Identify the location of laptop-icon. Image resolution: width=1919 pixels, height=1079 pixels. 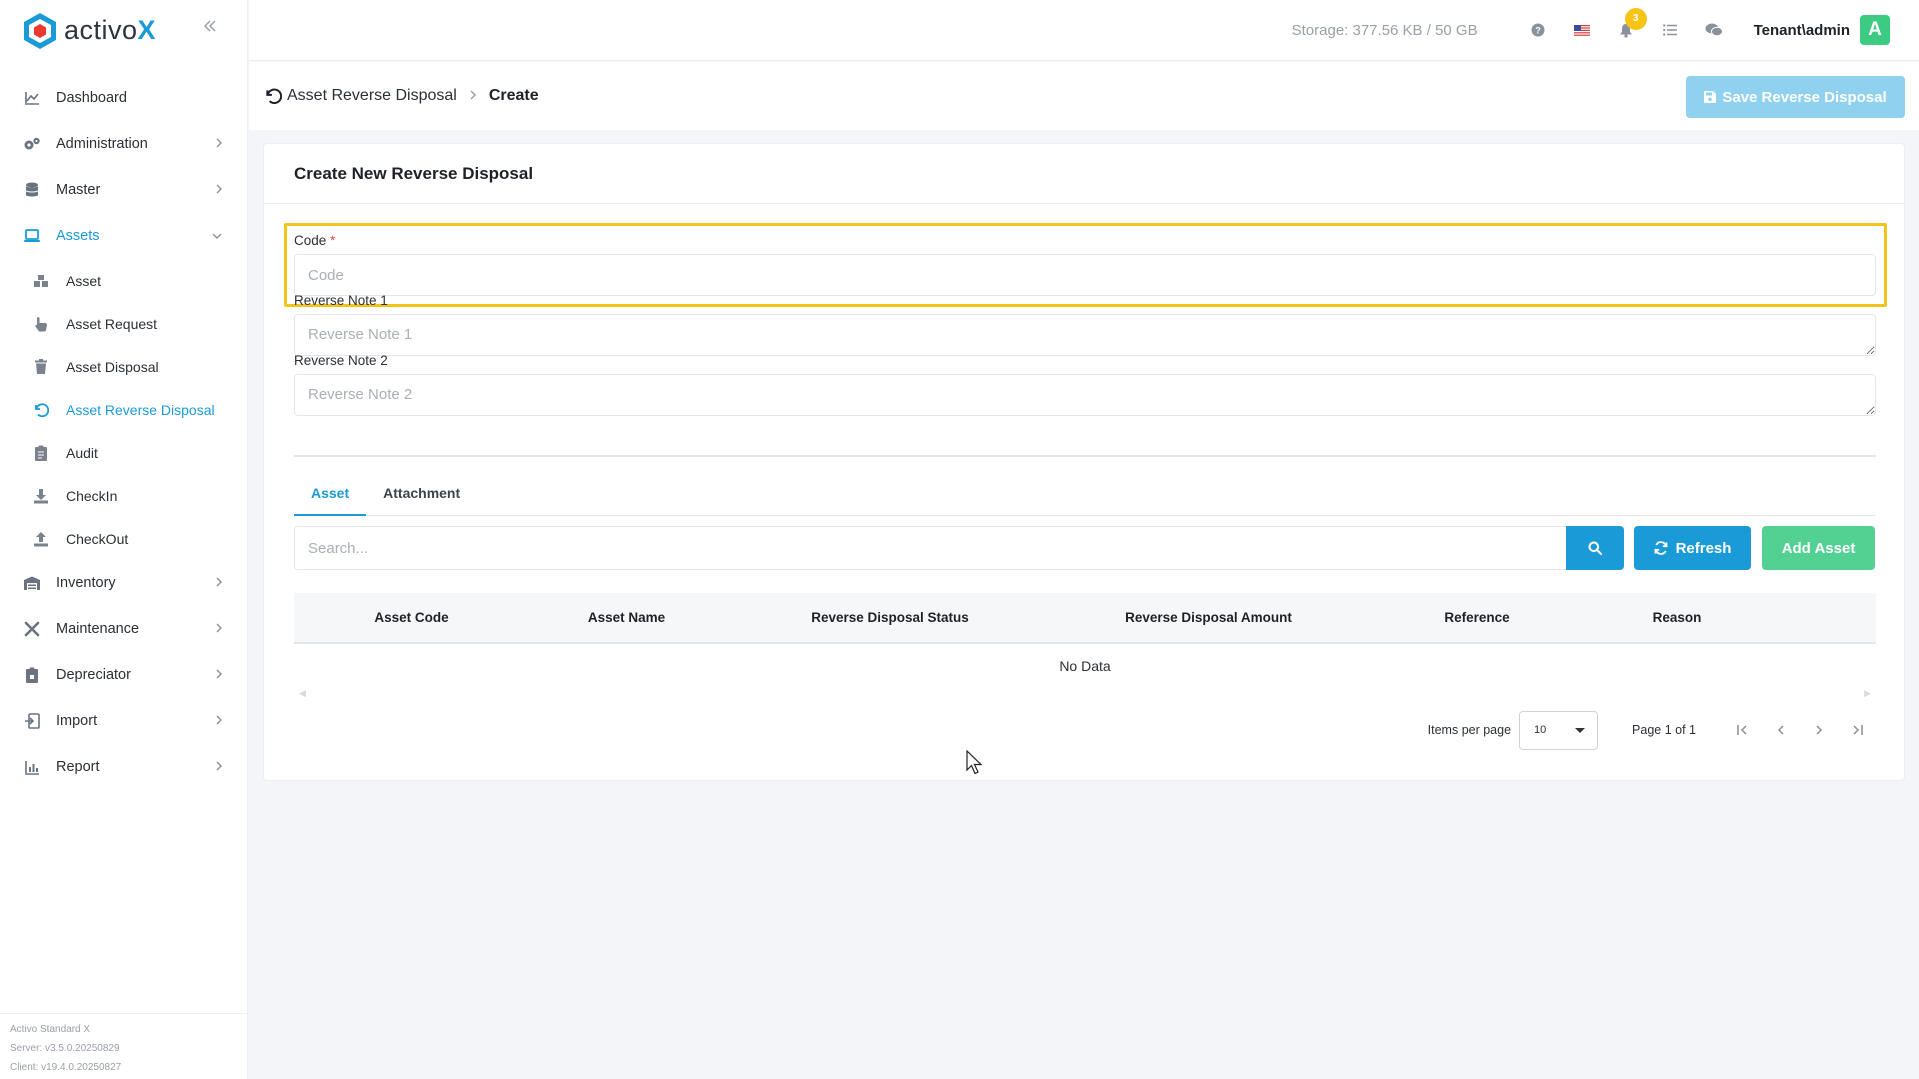
(32, 236).